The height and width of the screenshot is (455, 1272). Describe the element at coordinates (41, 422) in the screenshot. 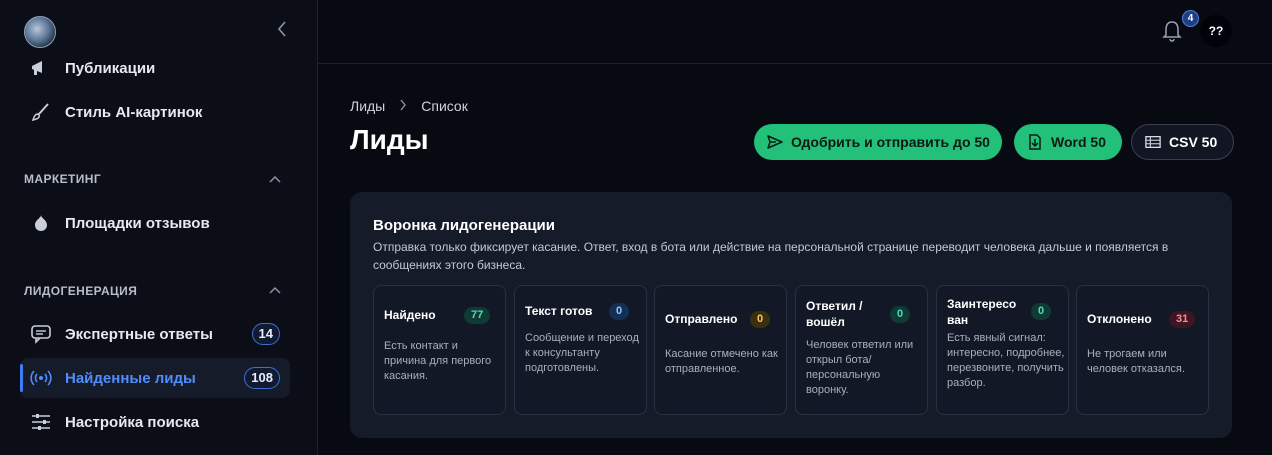

I see `sliders-icon` at that location.